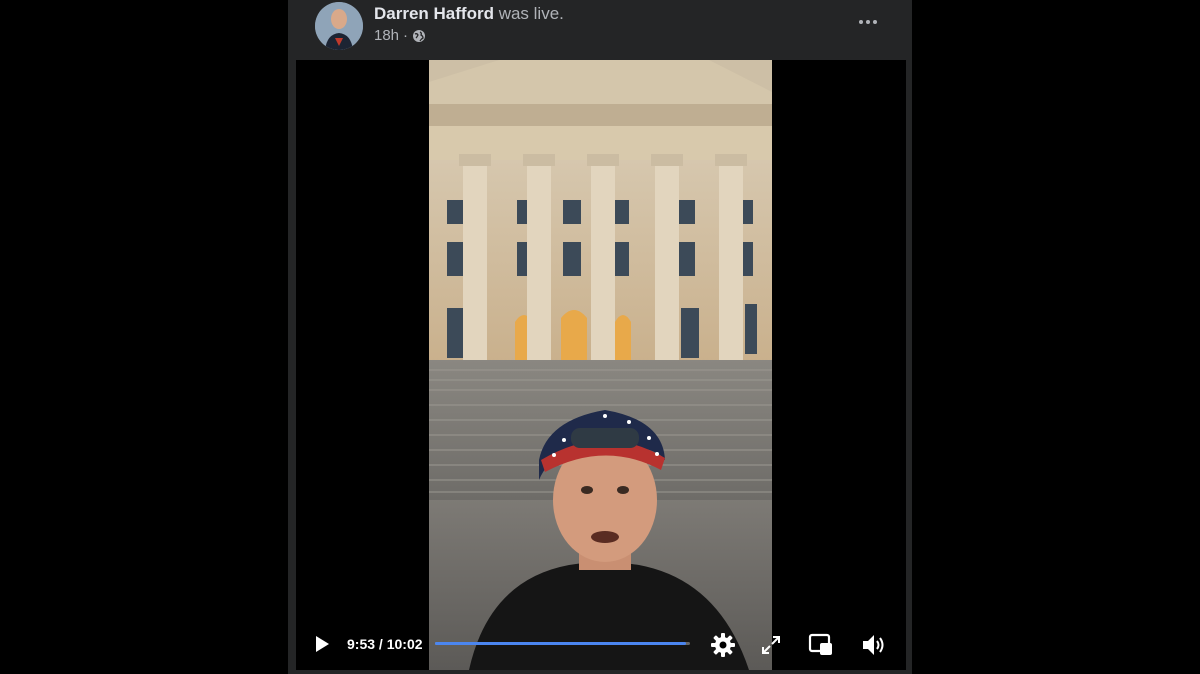 Image resolution: width=1200 pixels, height=674 pixels. What do you see at coordinates (531, 13) in the screenshot?
I see `live-status-text: was live.` at bounding box center [531, 13].